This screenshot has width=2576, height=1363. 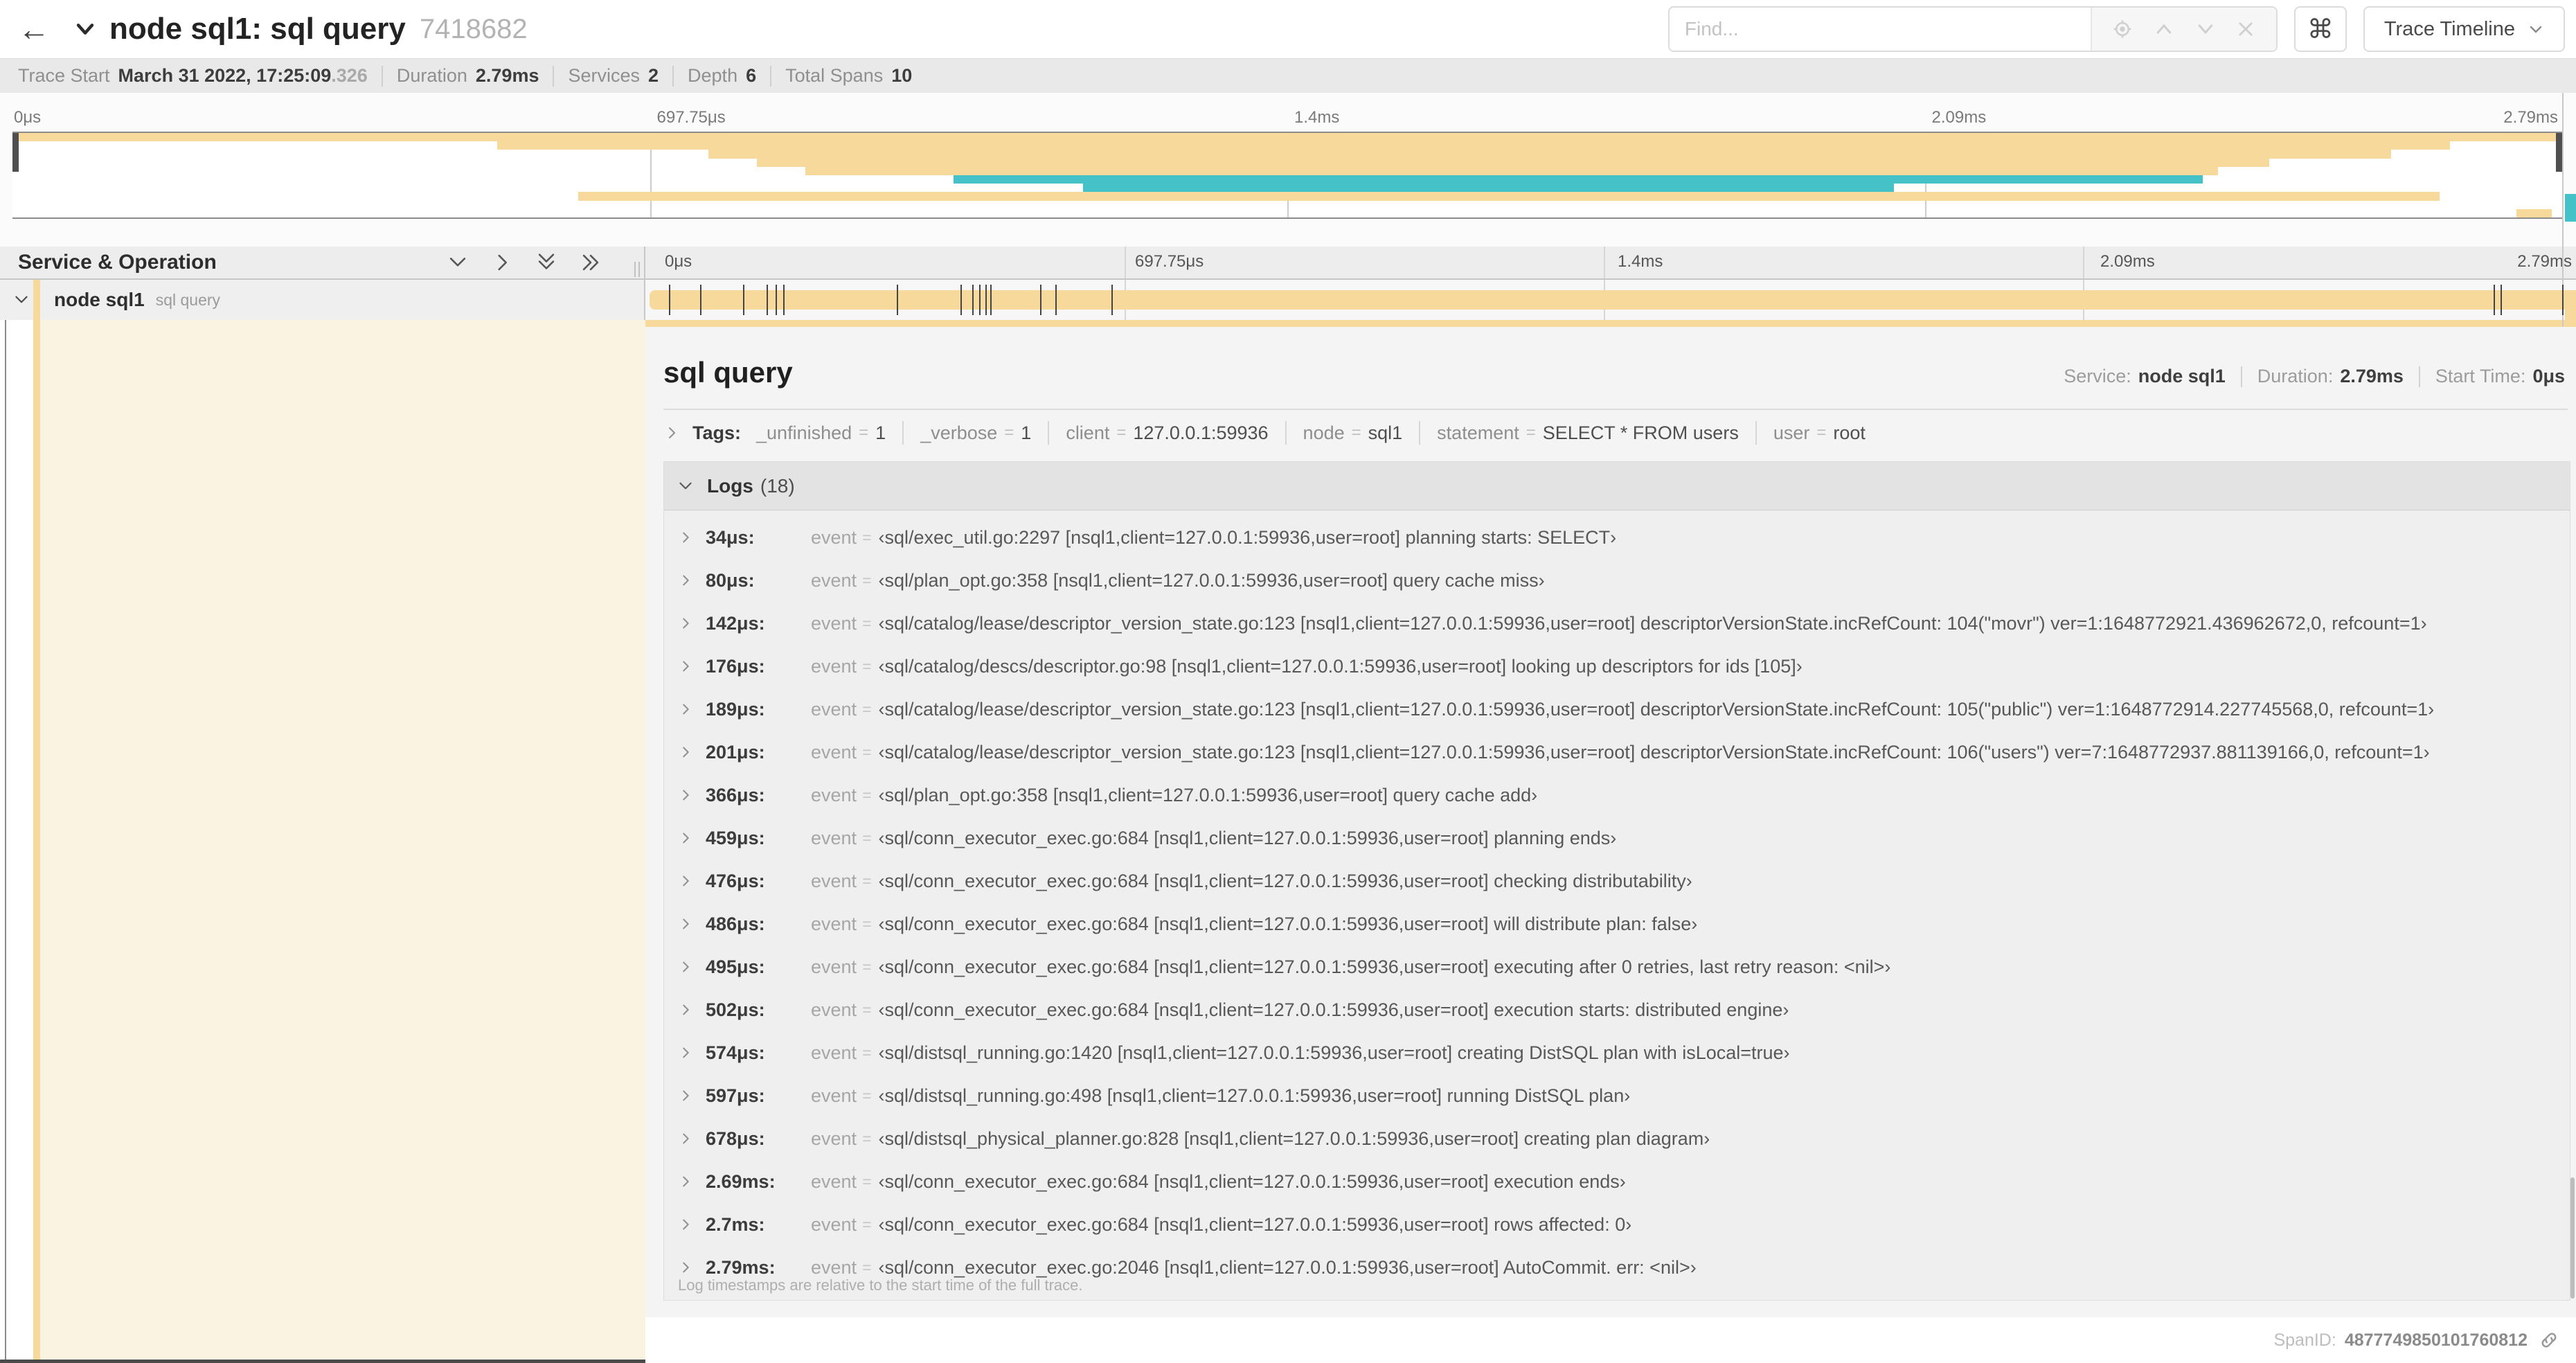 What do you see at coordinates (1317, 118) in the screenshot?
I see `ruler-tick-label: 1.4ms` at bounding box center [1317, 118].